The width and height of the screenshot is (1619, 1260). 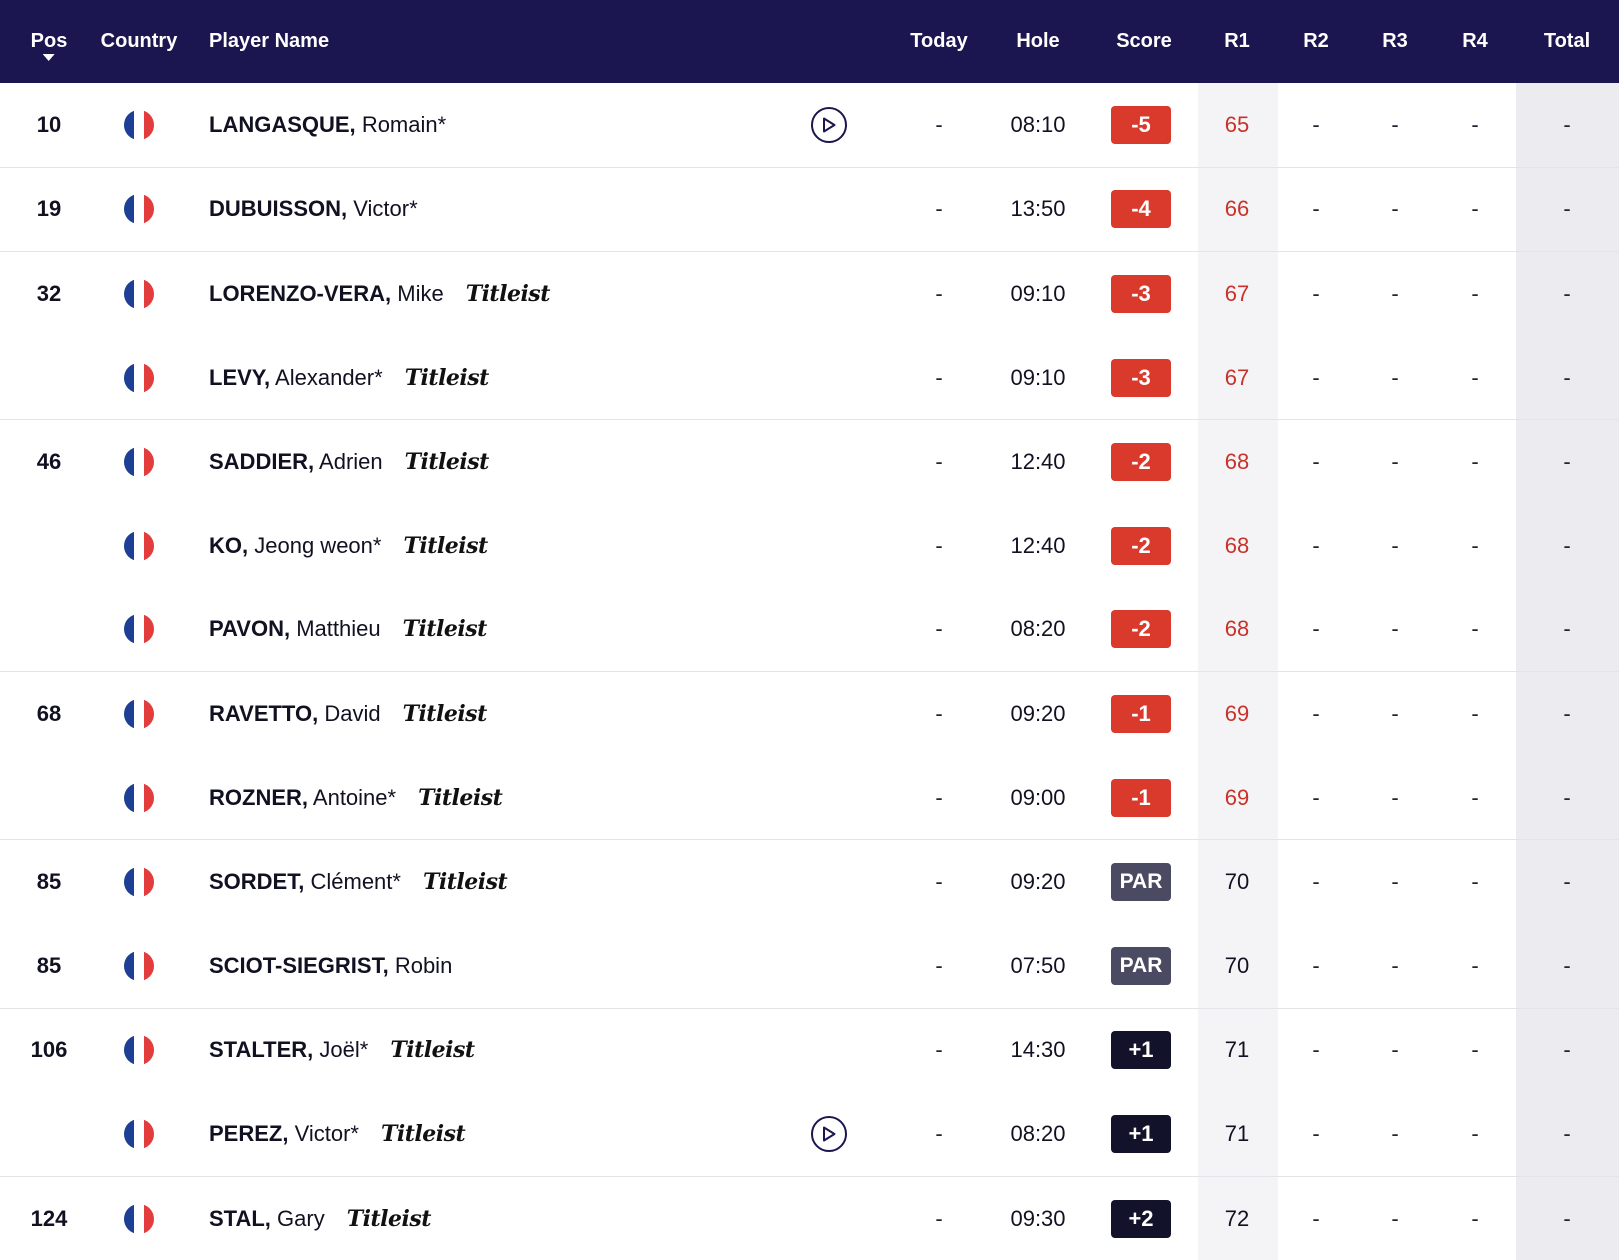 I want to click on player-last-name: DUBUISSON,, so click(x=278, y=209).